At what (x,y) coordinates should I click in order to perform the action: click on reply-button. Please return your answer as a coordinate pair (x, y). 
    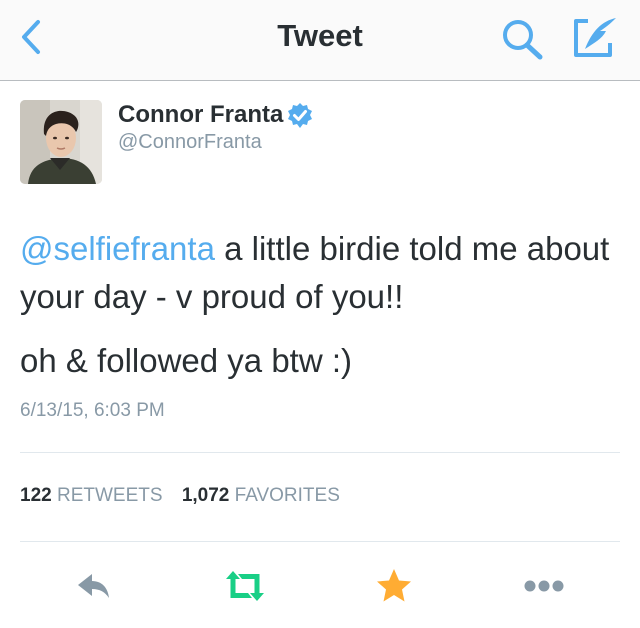
    Looking at the image, I should click on (94, 586).